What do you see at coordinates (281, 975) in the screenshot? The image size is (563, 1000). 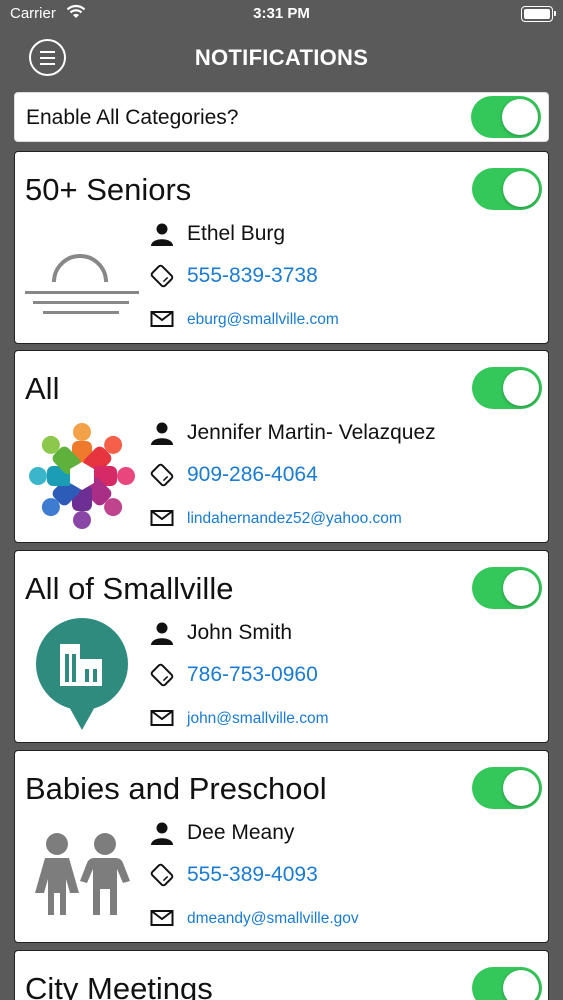 I see `category-card-city-meetings: City Meetings` at bounding box center [281, 975].